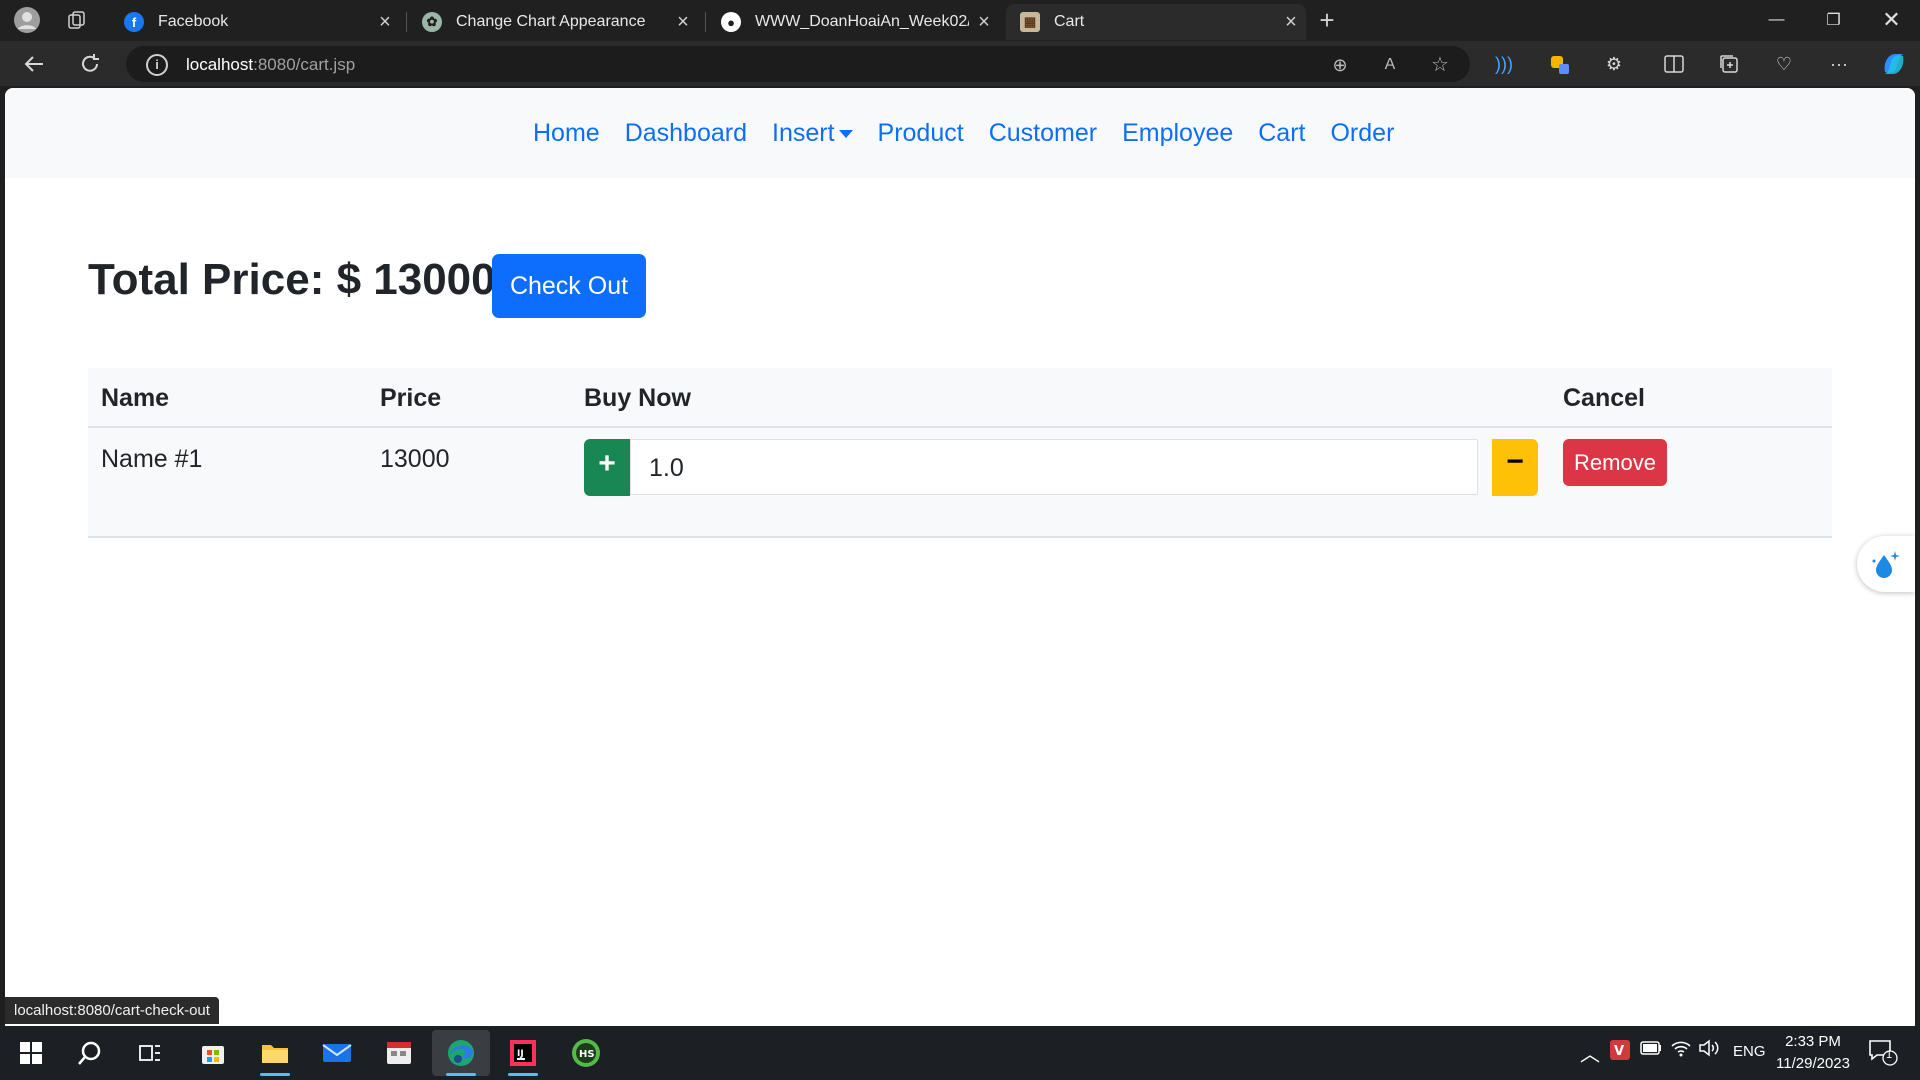  What do you see at coordinates (798, 64) in the screenshot?
I see `address-bar: i localhost:8080/cart.jsp ⊕ A ☆` at bounding box center [798, 64].